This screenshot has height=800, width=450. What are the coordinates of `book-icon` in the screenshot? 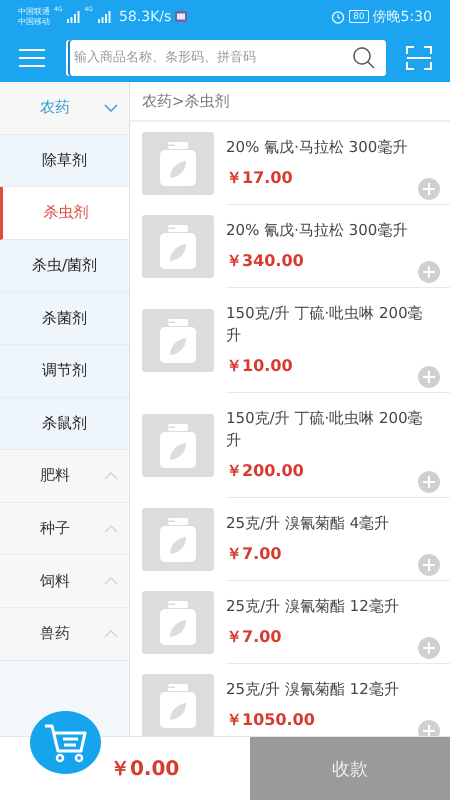 It's located at (181, 16).